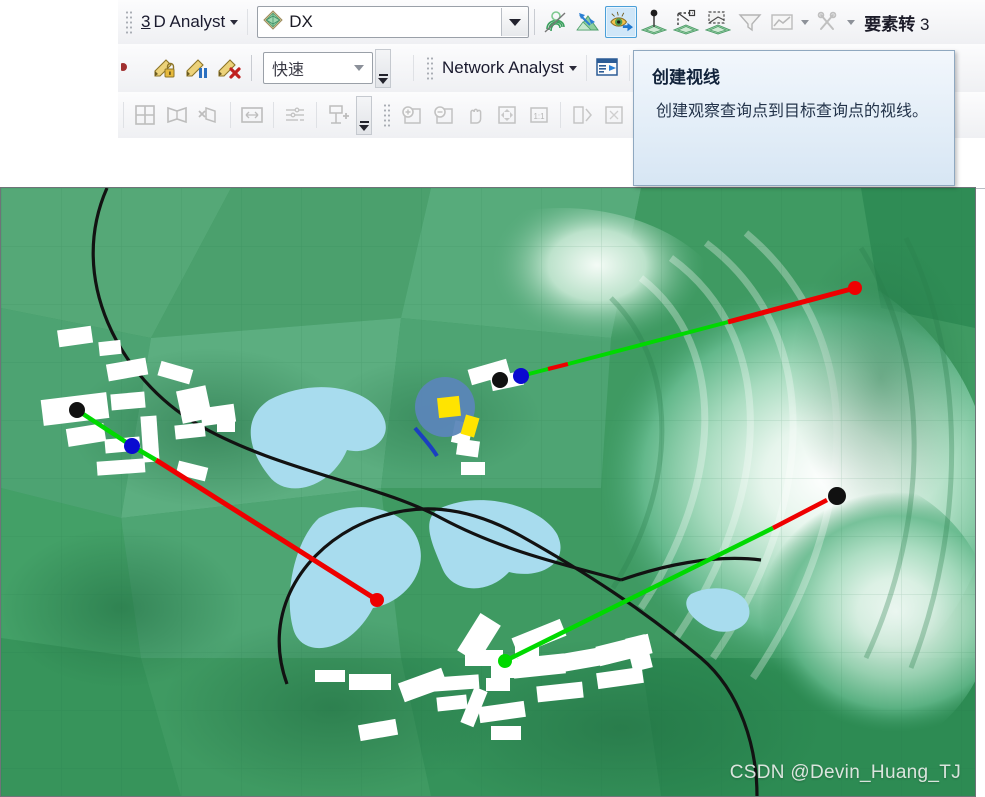 This screenshot has height=797, width=985. Describe the element at coordinates (890, 24) in the screenshot. I see `toolbar-overflow-text: 要素转` at that location.